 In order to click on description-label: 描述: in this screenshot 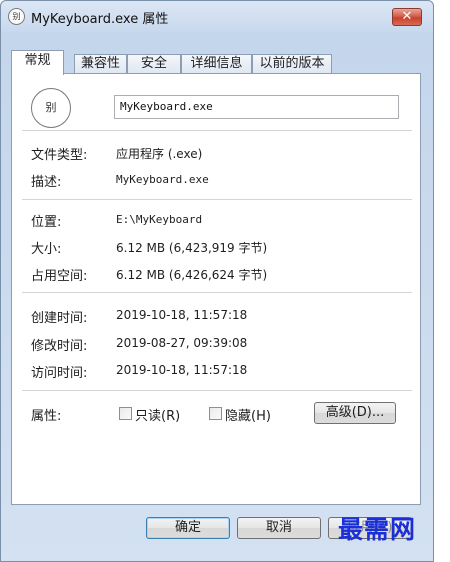, I will do `click(46, 182)`.